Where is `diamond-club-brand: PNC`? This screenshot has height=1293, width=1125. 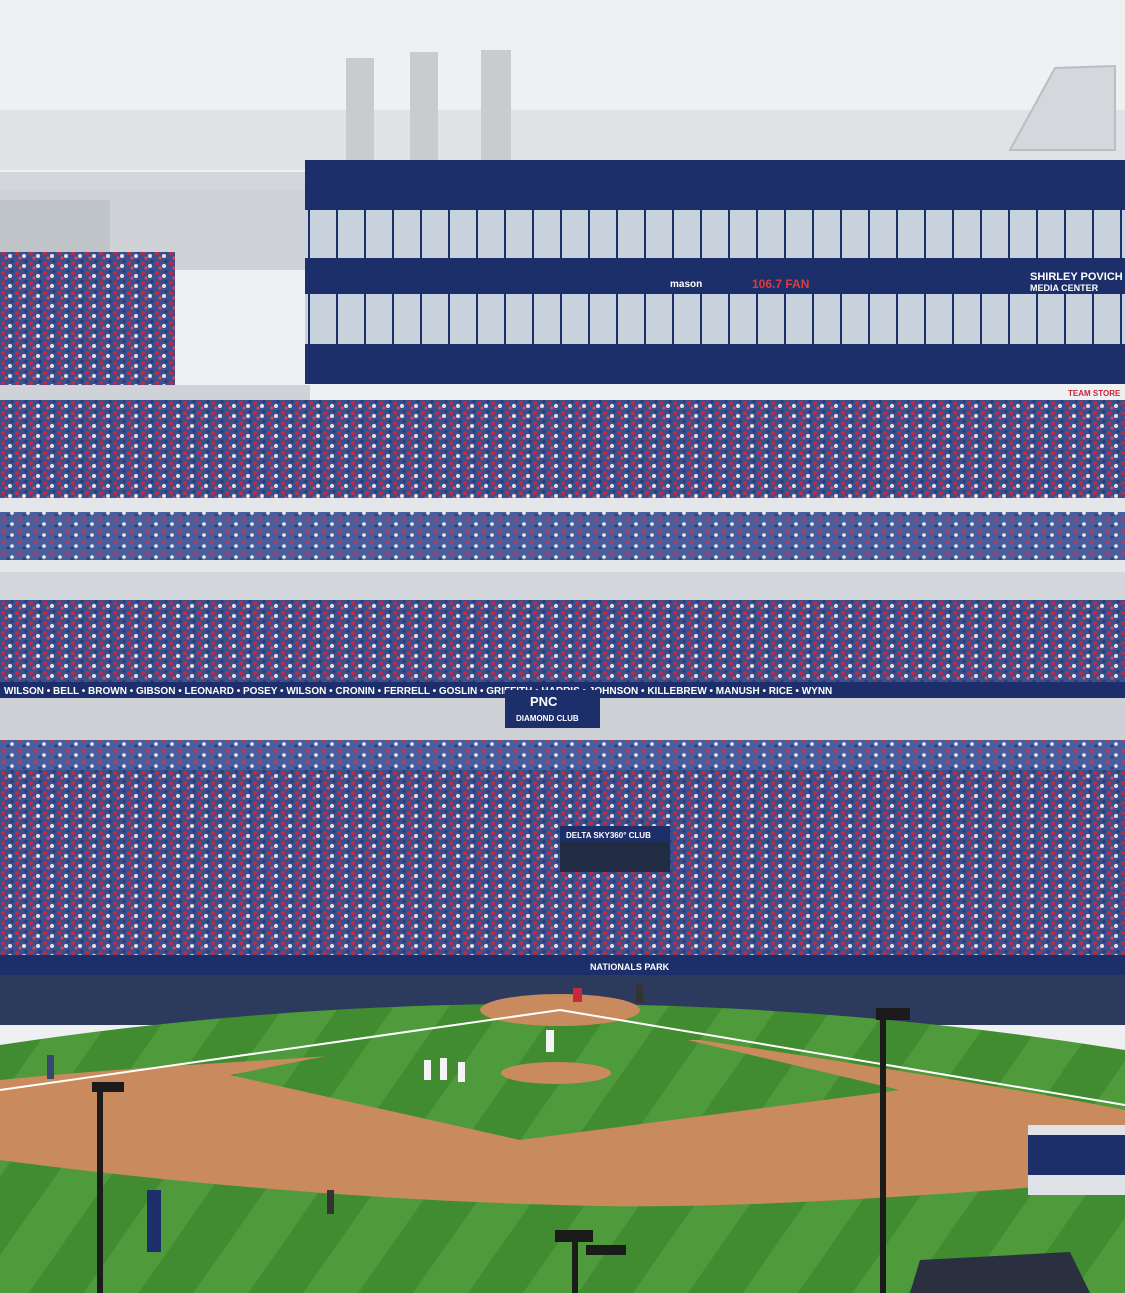 diamond-club-brand: PNC is located at coordinates (544, 701).